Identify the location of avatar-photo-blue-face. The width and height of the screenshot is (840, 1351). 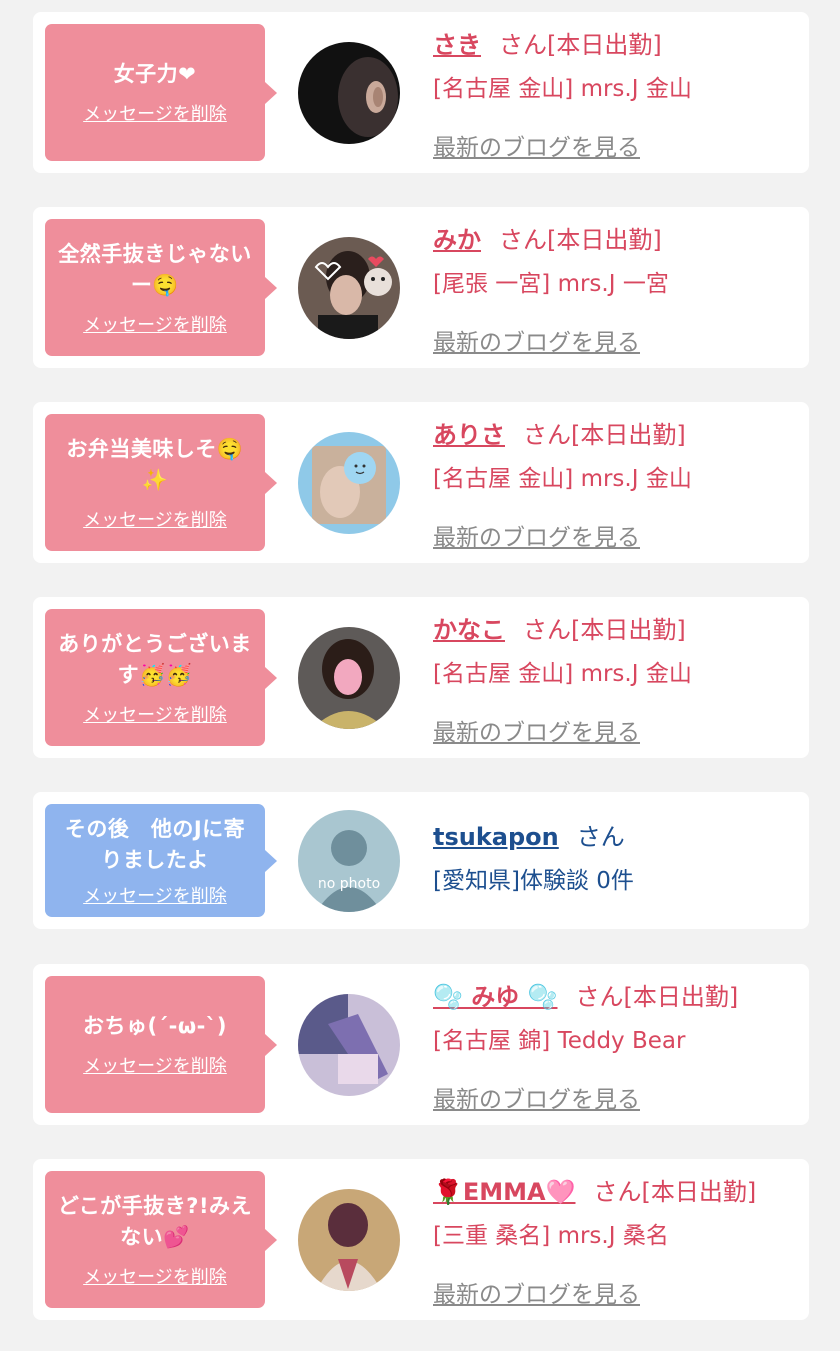
(349, 483).